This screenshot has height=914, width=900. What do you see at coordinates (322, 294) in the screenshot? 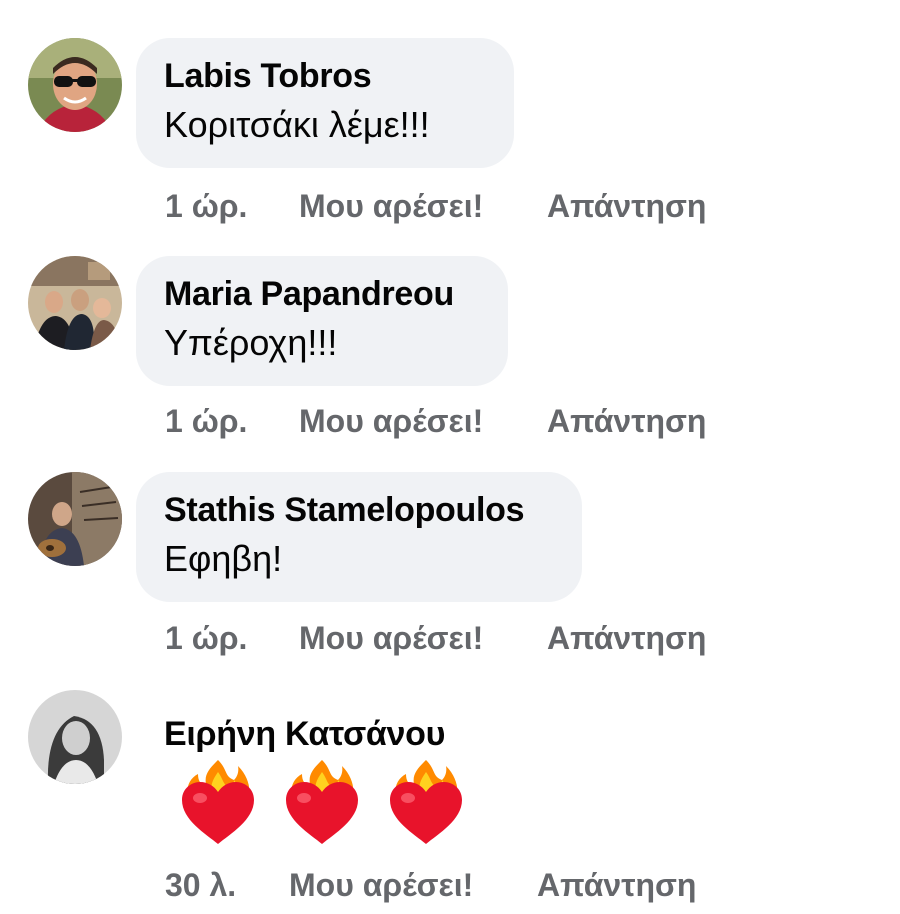
I see `comment-author: Maria Papandreou` at bounding box center [322, 294].